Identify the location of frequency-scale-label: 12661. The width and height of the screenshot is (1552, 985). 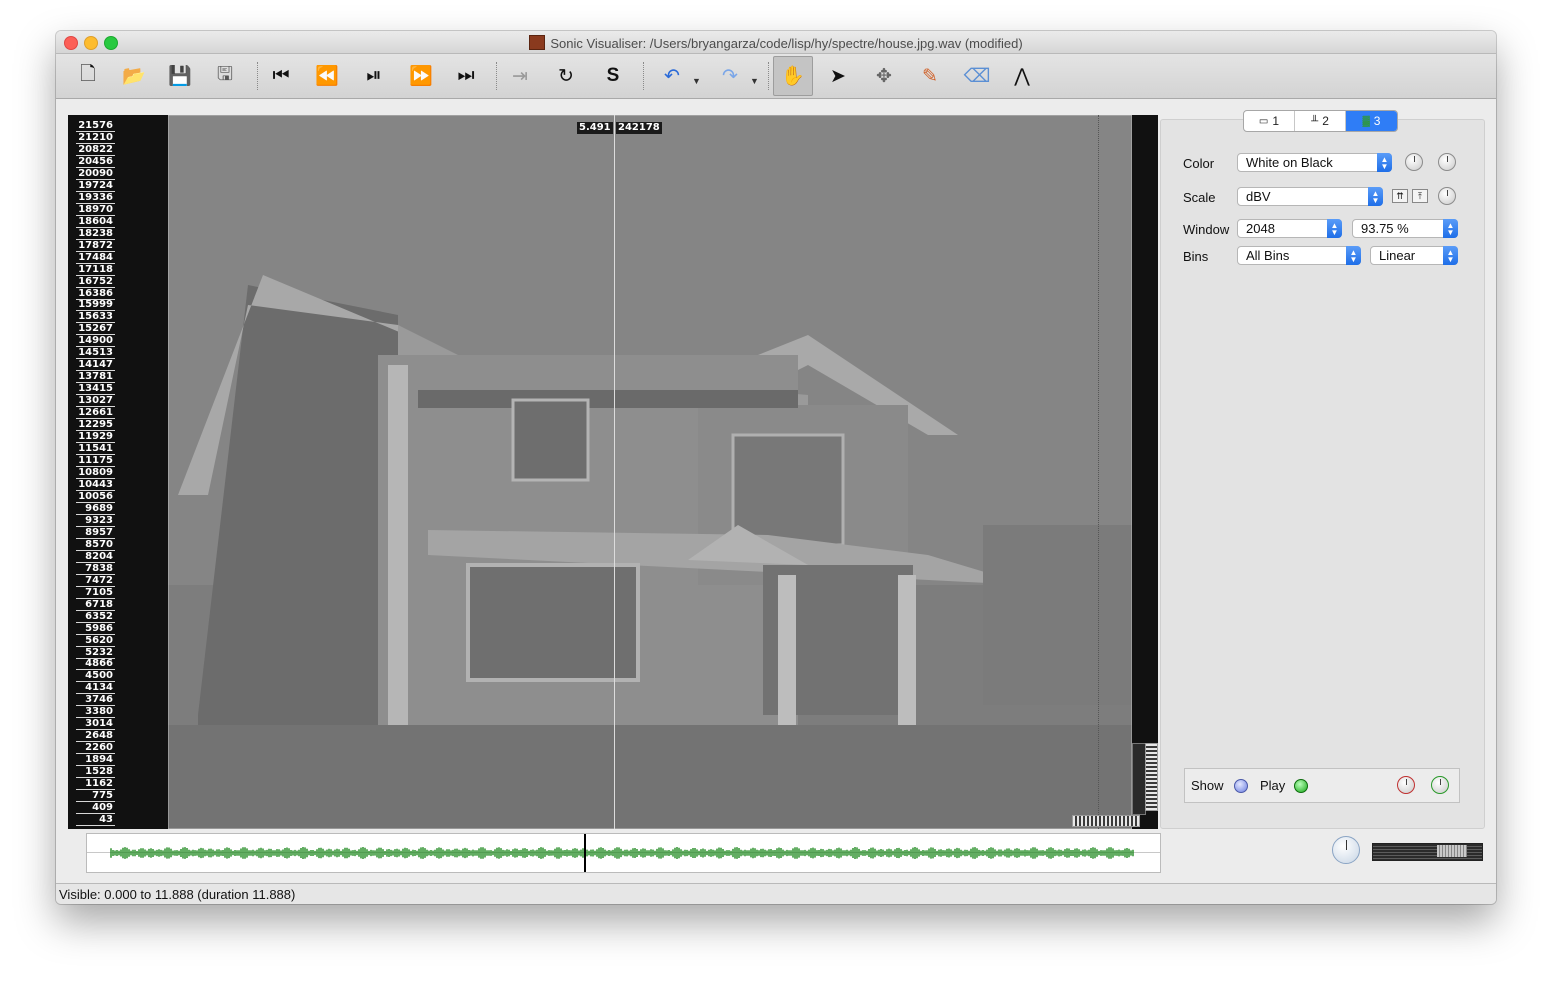
(95, 413).